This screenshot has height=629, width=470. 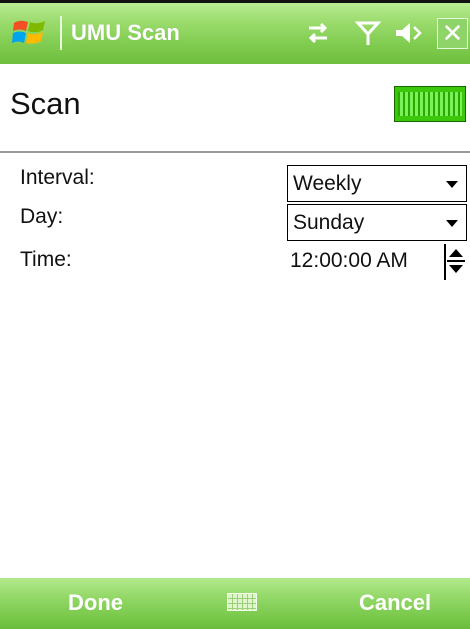 I want to click on time-label: Time:, so click(x=46, y=259).